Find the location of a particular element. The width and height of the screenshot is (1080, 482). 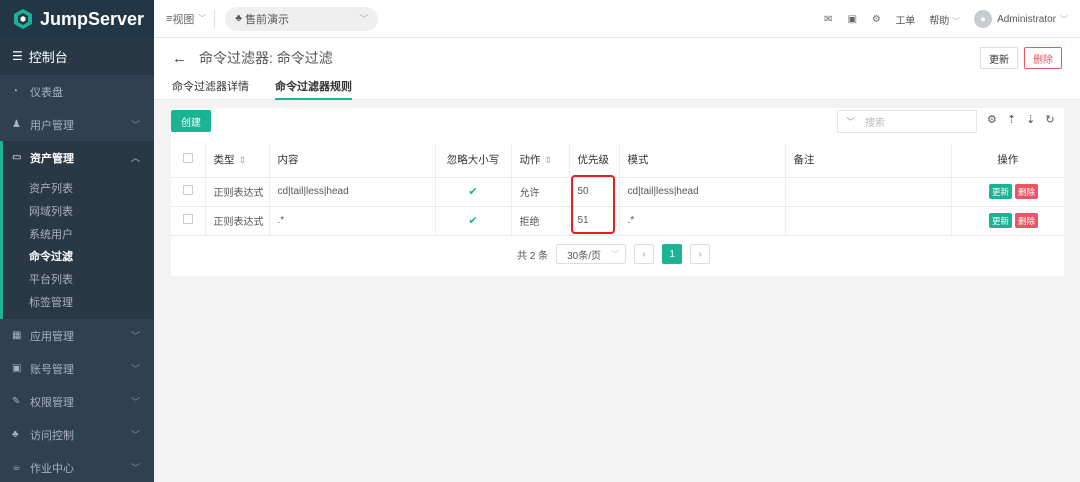

tab-filter-detail: 命令过滤器详情 is located at coordinates (210, 89).